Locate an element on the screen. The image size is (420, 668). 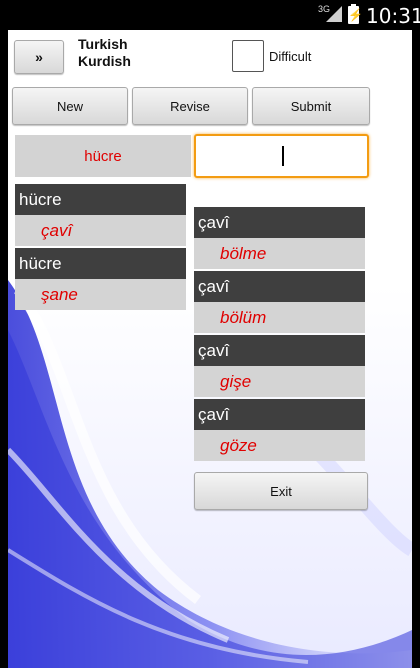
left-list-translation: çavî is located at coordinates (100, 230).